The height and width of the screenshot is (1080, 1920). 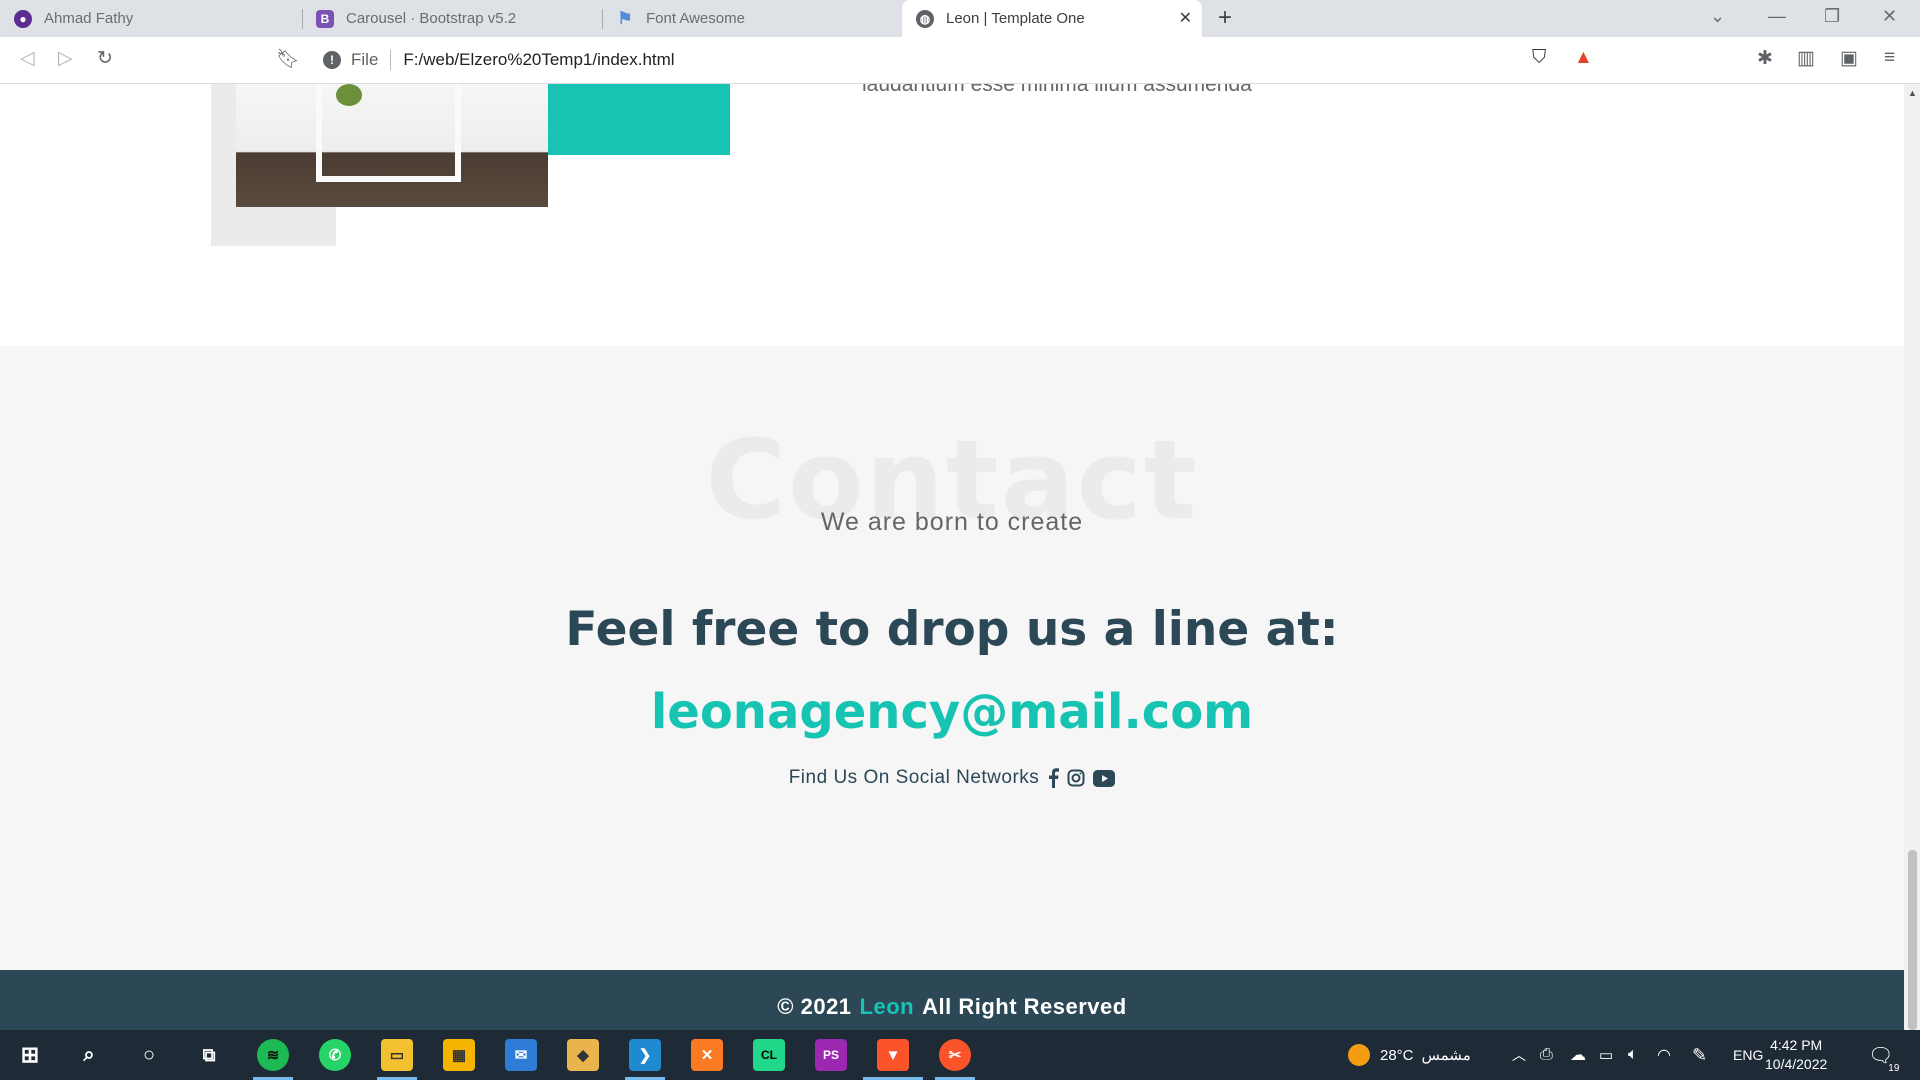 I want to click on tab-bootstrap-carousel: B Carousel · Bootstrap v5.2, so click(x=452, y=18).